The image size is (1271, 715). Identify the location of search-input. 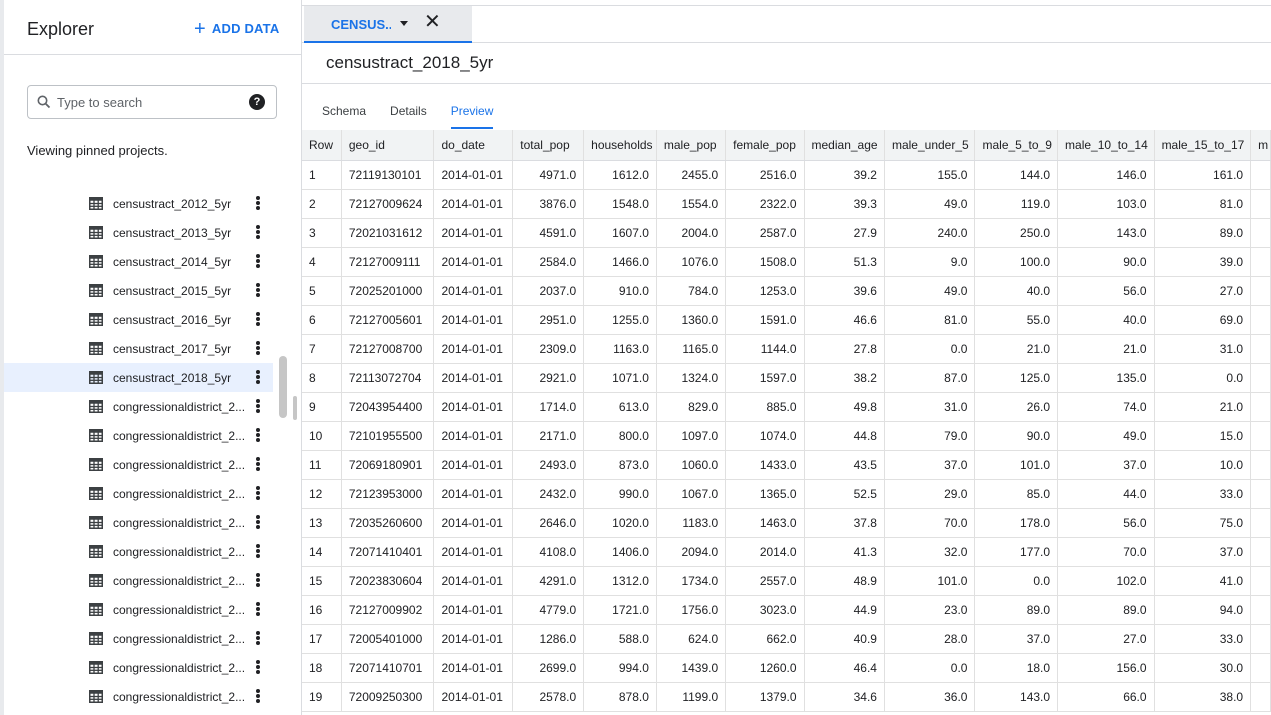
(149, 102).